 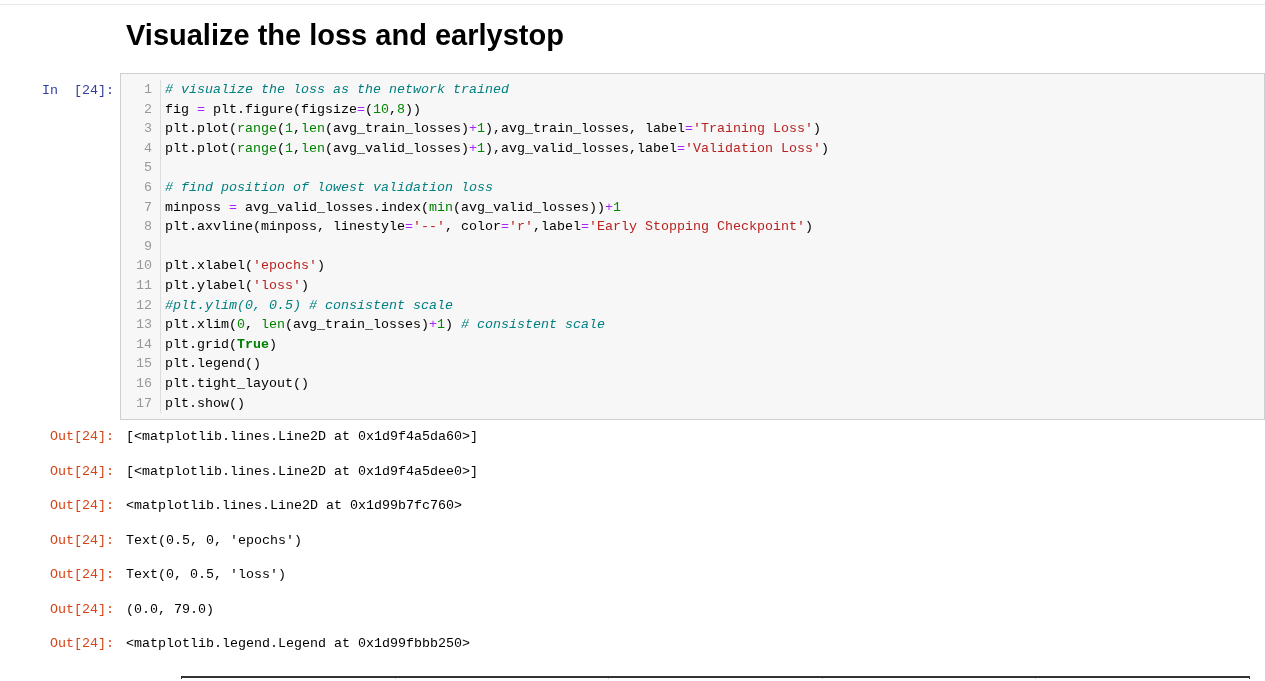 I want to click on output-text: <matplotlib.legend.Legend at 0x1d99fbbb250>, so click(x=297, y=644).